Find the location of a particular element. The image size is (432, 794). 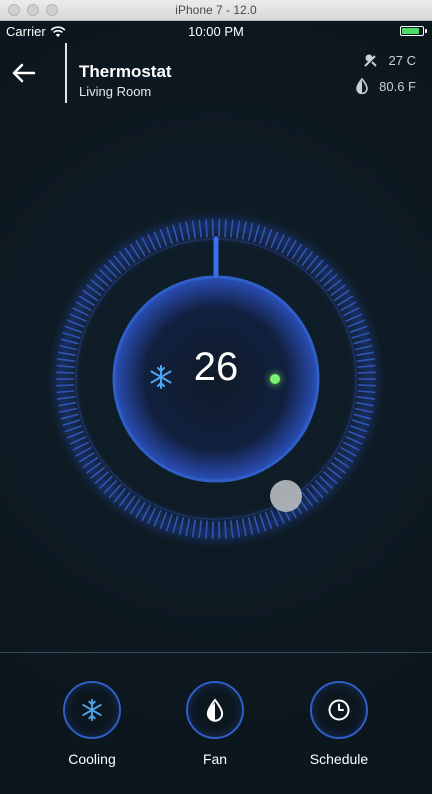

humidity-reading: 80.6 F is located at coordinates (385, 86).